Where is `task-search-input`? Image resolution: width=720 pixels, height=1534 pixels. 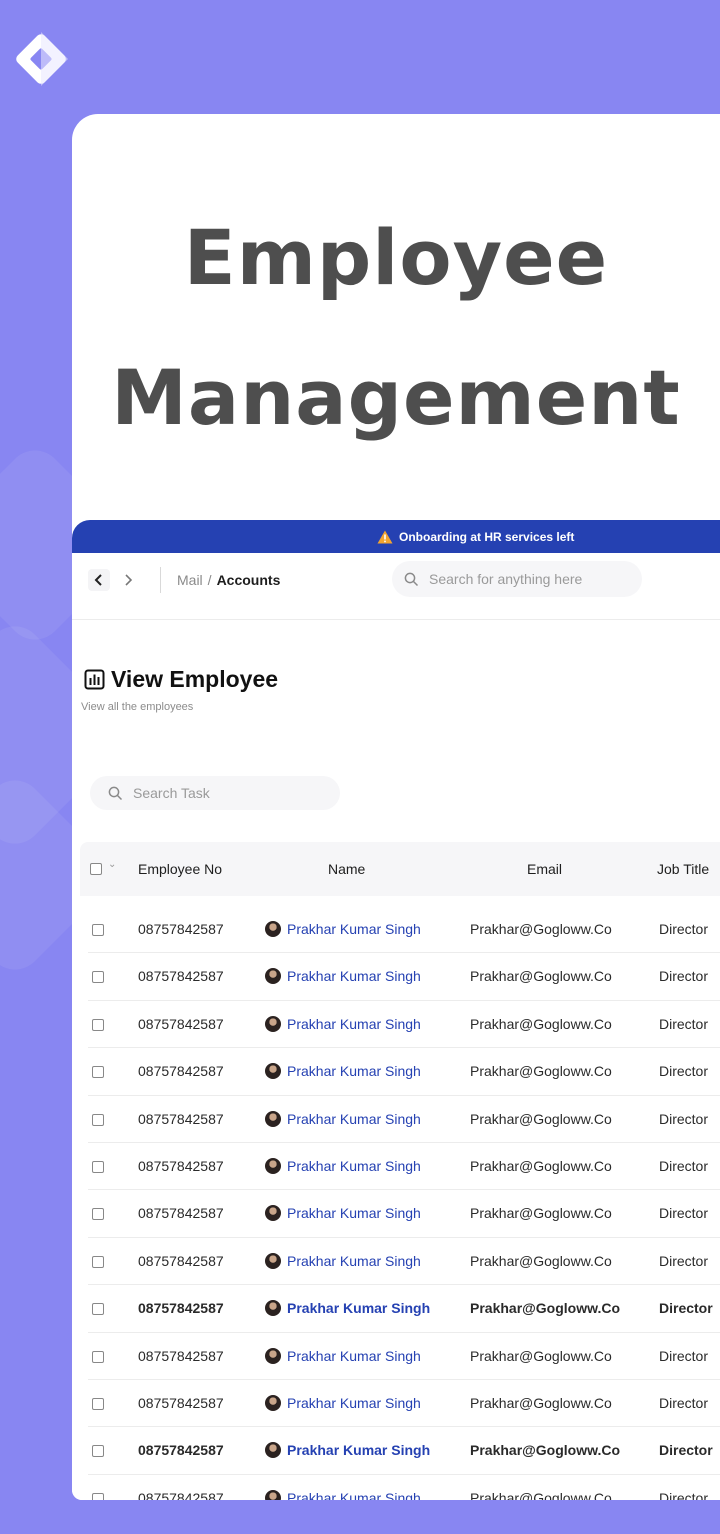 task-search-input is located at coordinates (223, 793).